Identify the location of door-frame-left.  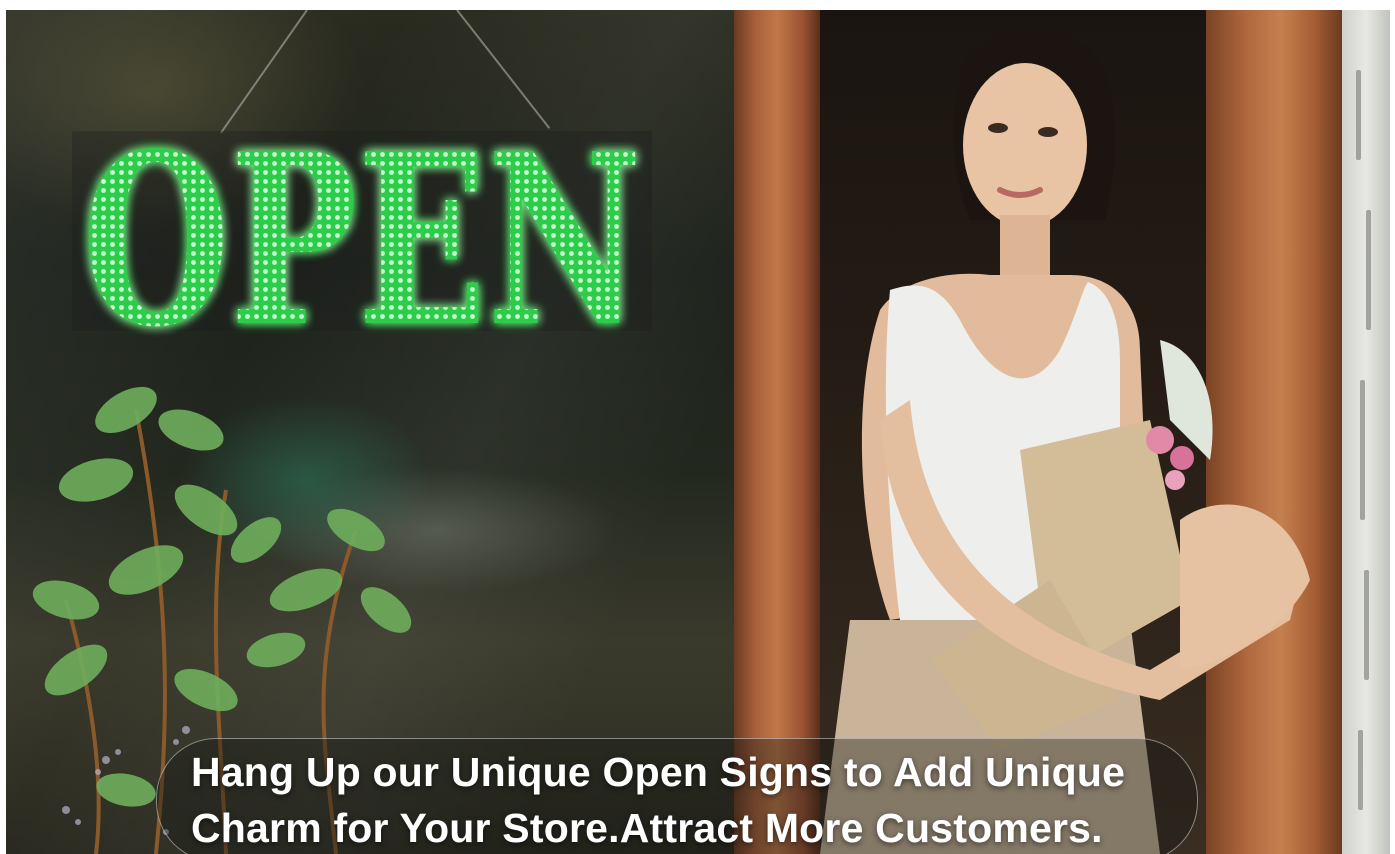
(777, 432).